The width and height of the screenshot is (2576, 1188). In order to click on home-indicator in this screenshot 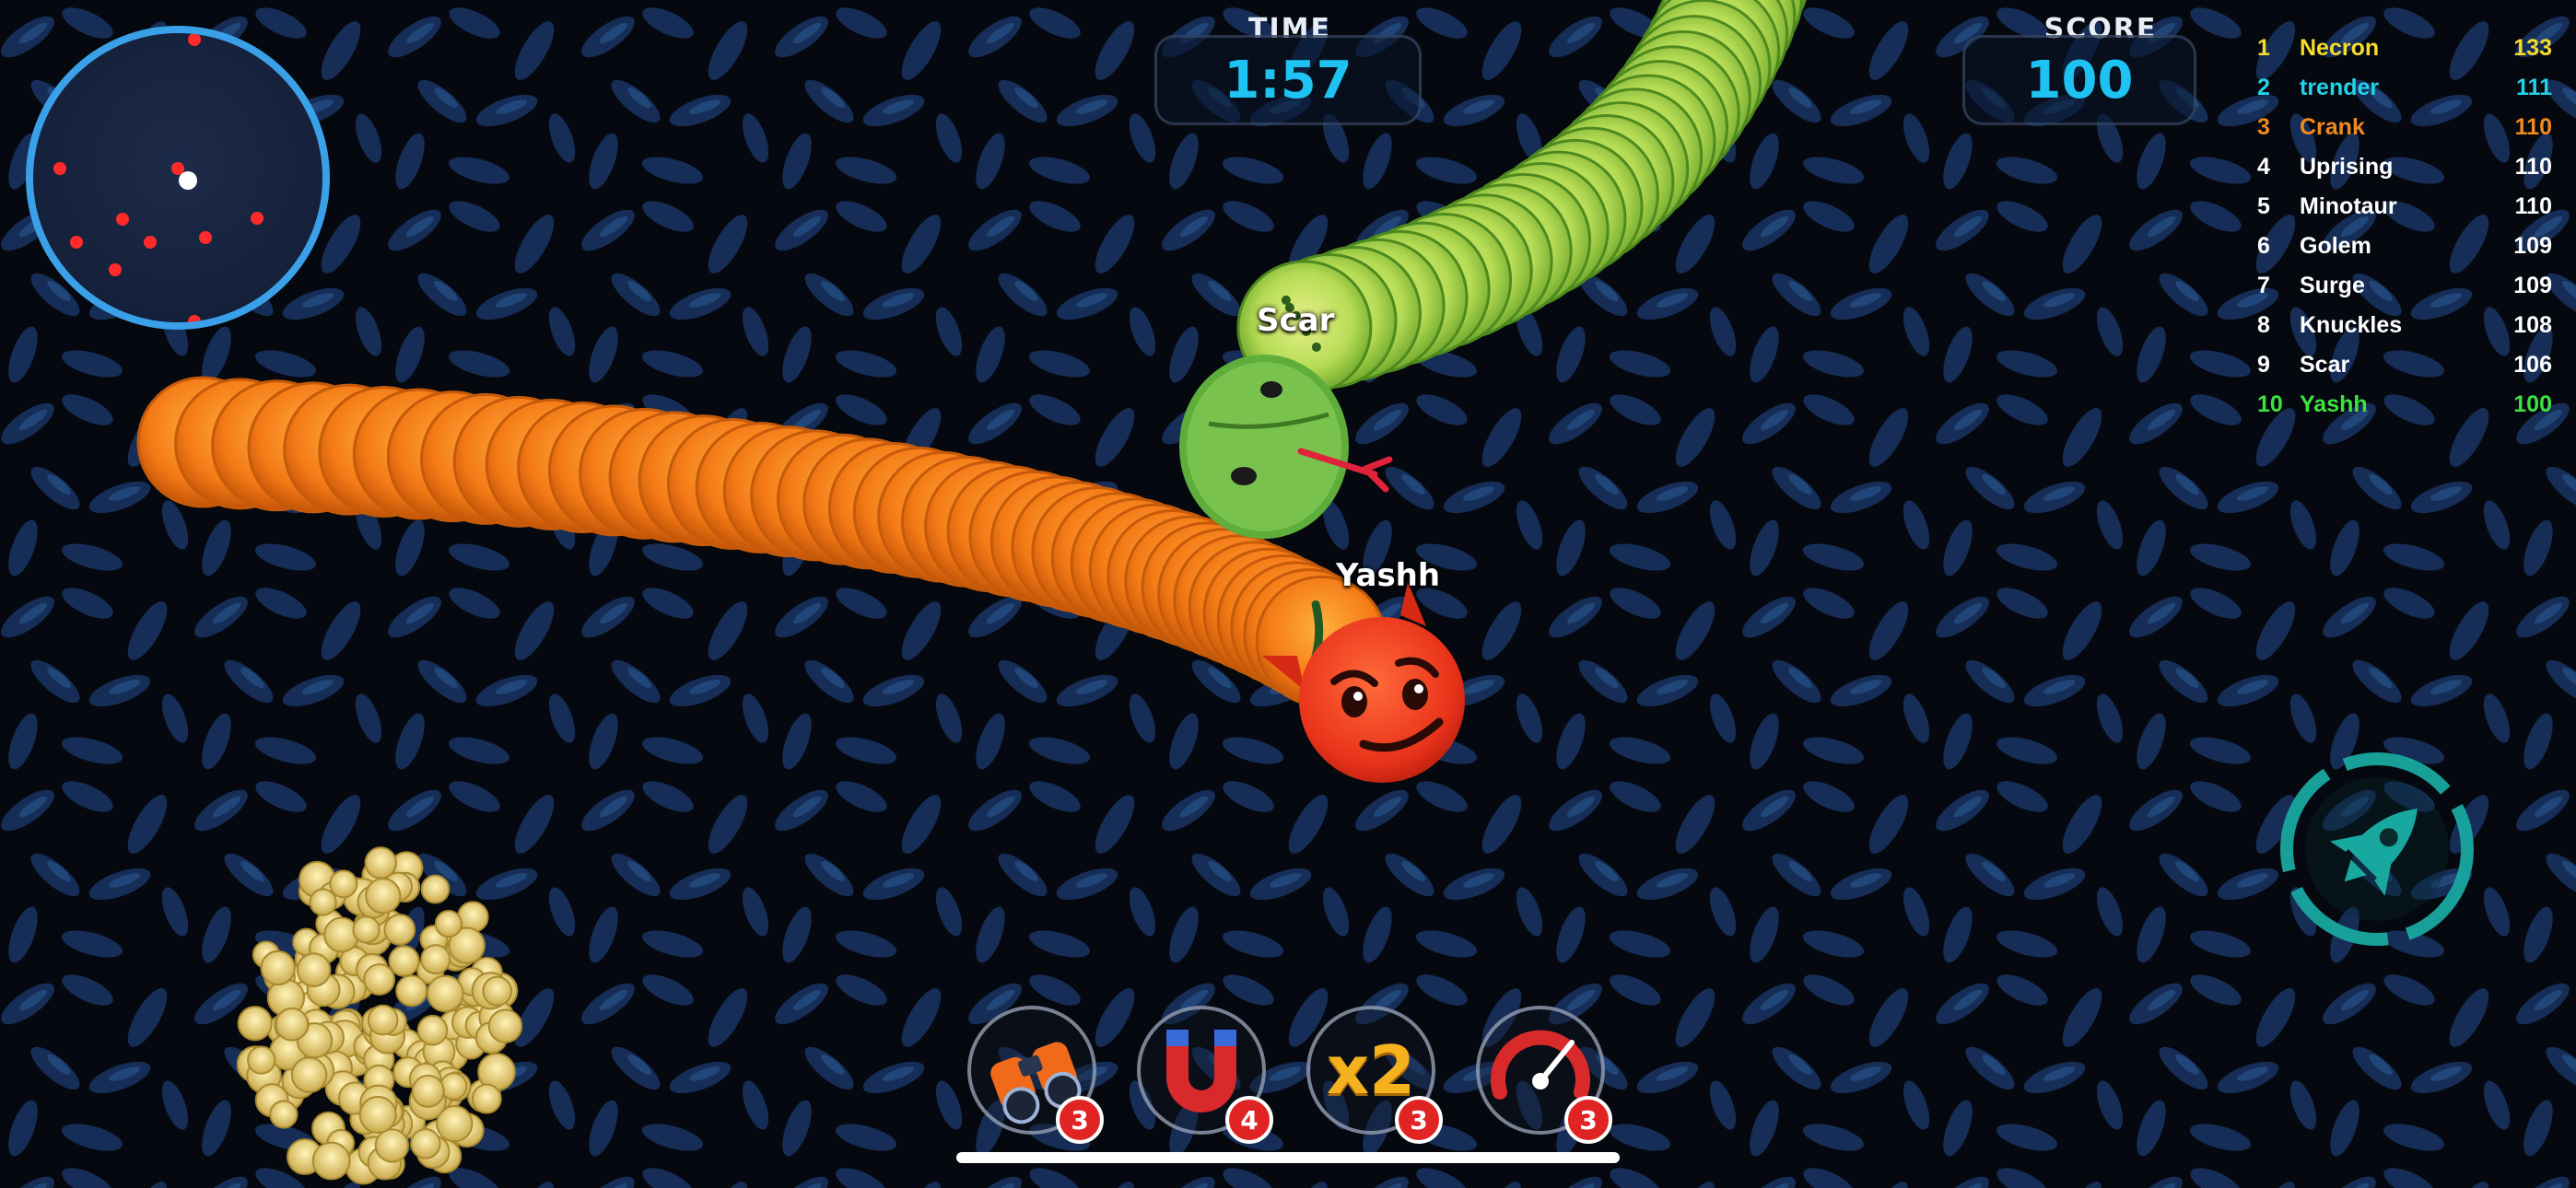, I will do `click(1288, 1157)`.